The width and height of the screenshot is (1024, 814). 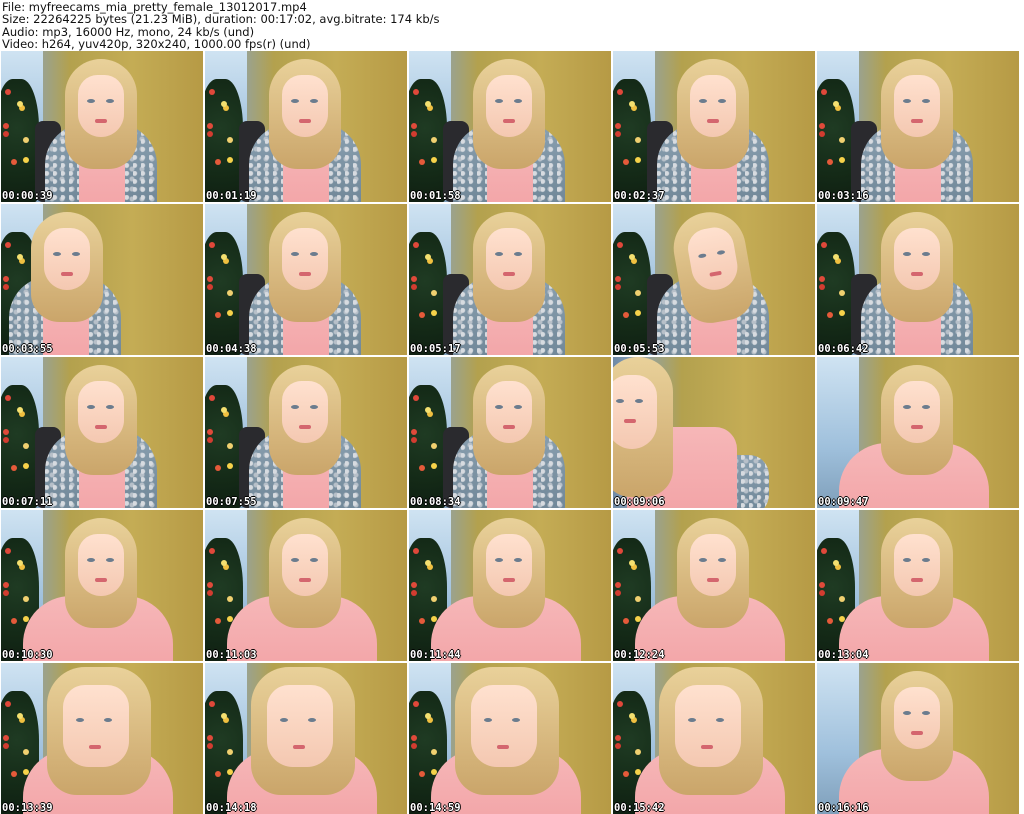 What do you see at coordinates (231, 502) in the screenshot?
I see `thumbnail-timestamp: 00:07:55` at bounding box center [231, 502].